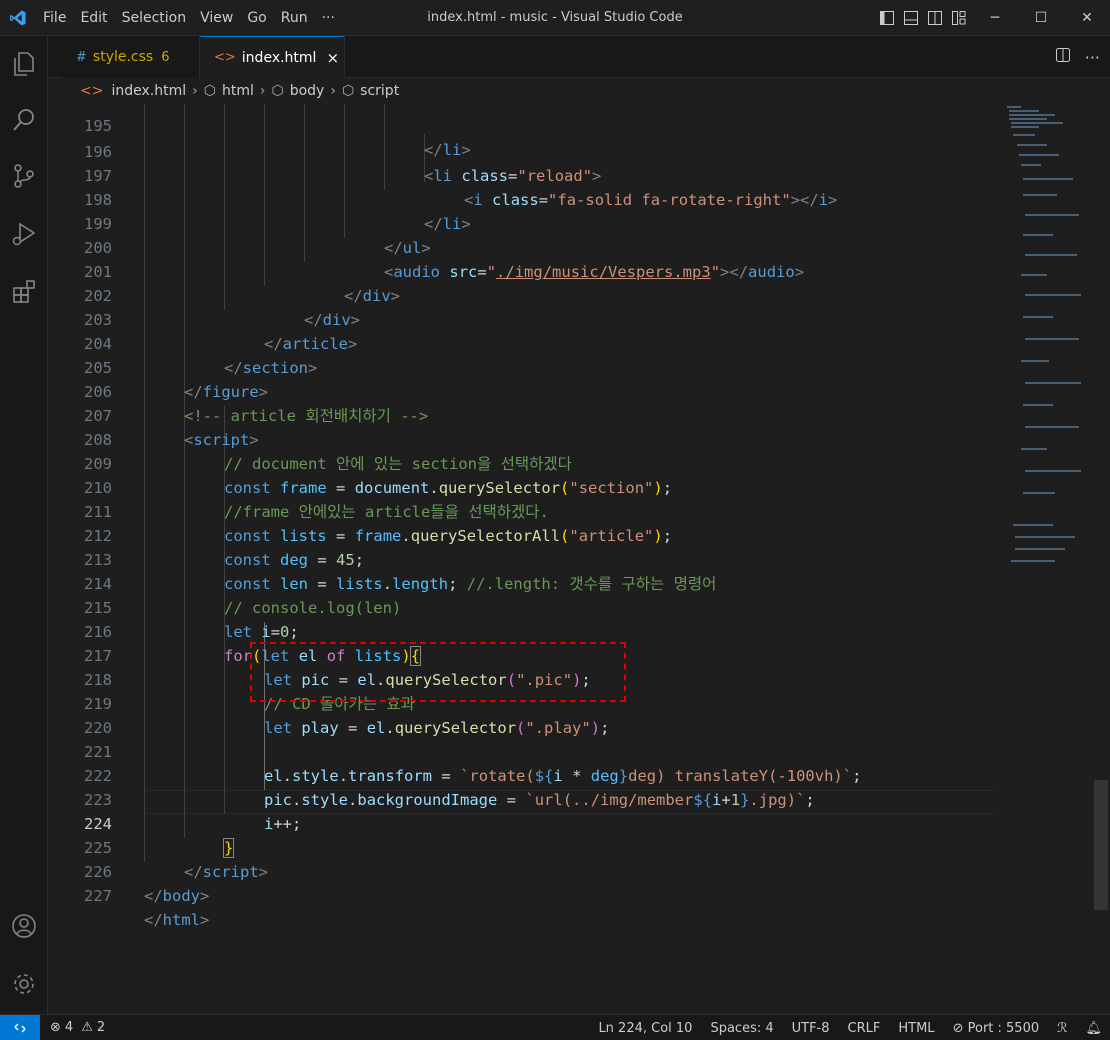 The height and width of the screenshot is (1040, 1110). I want to click on breadcrumb-html: html, so click(238, 91).